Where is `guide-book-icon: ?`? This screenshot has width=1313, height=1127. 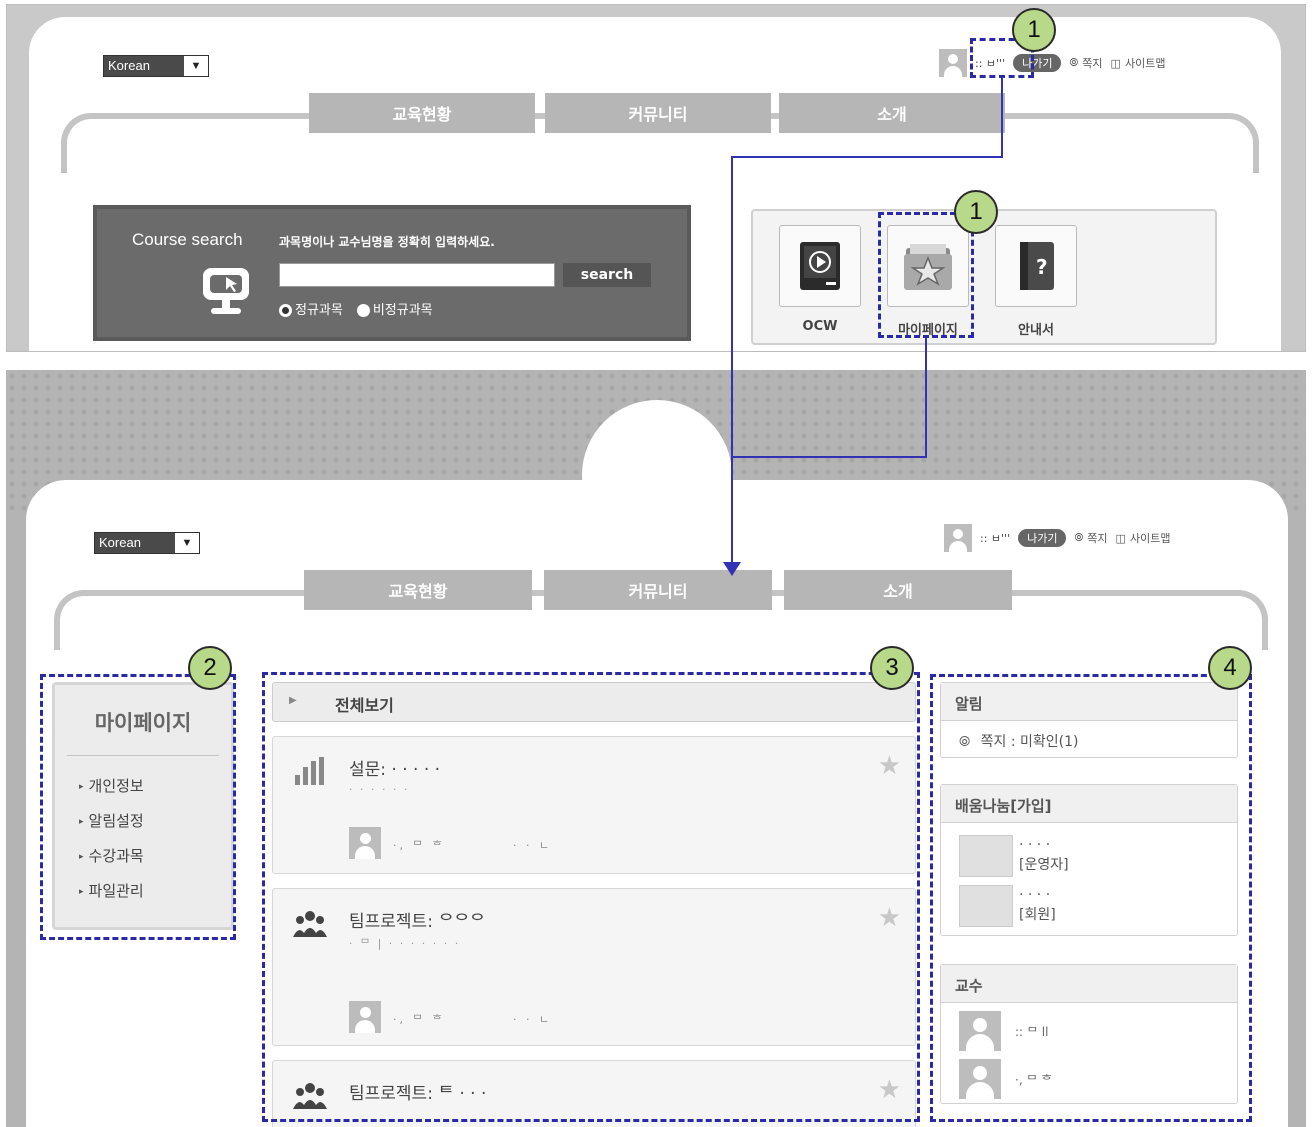 guide-book-icon: ? is located at coordinates (1037, 266).